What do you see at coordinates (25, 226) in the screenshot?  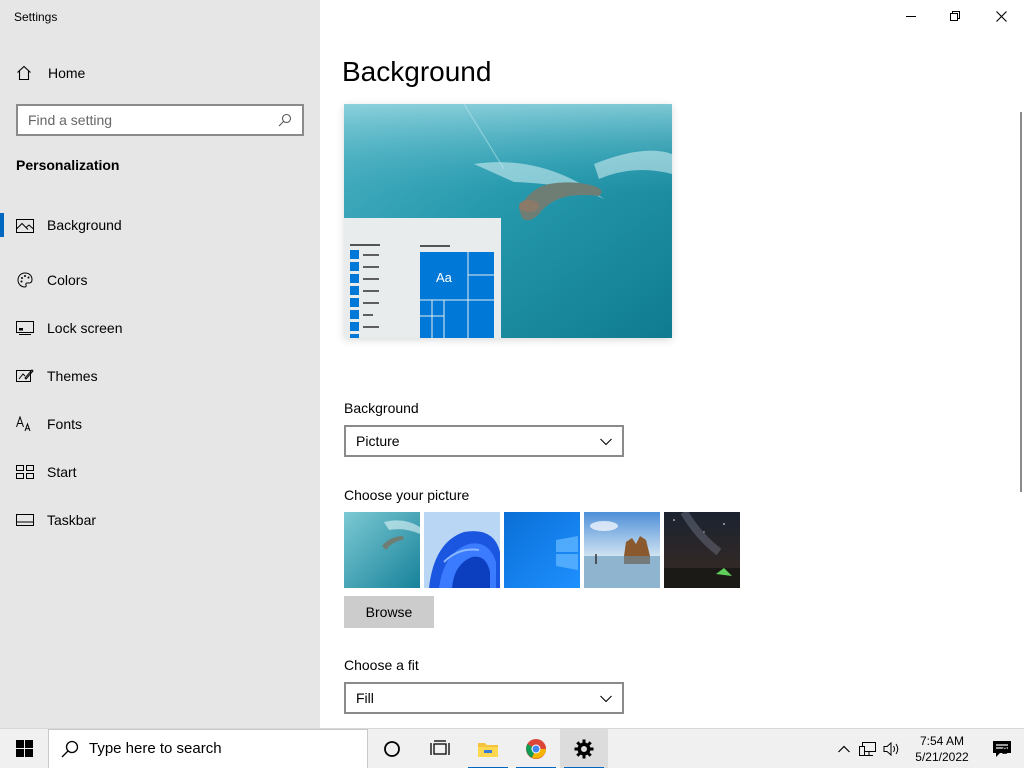 I see `picture-icon` at bounding box center [25, 226].